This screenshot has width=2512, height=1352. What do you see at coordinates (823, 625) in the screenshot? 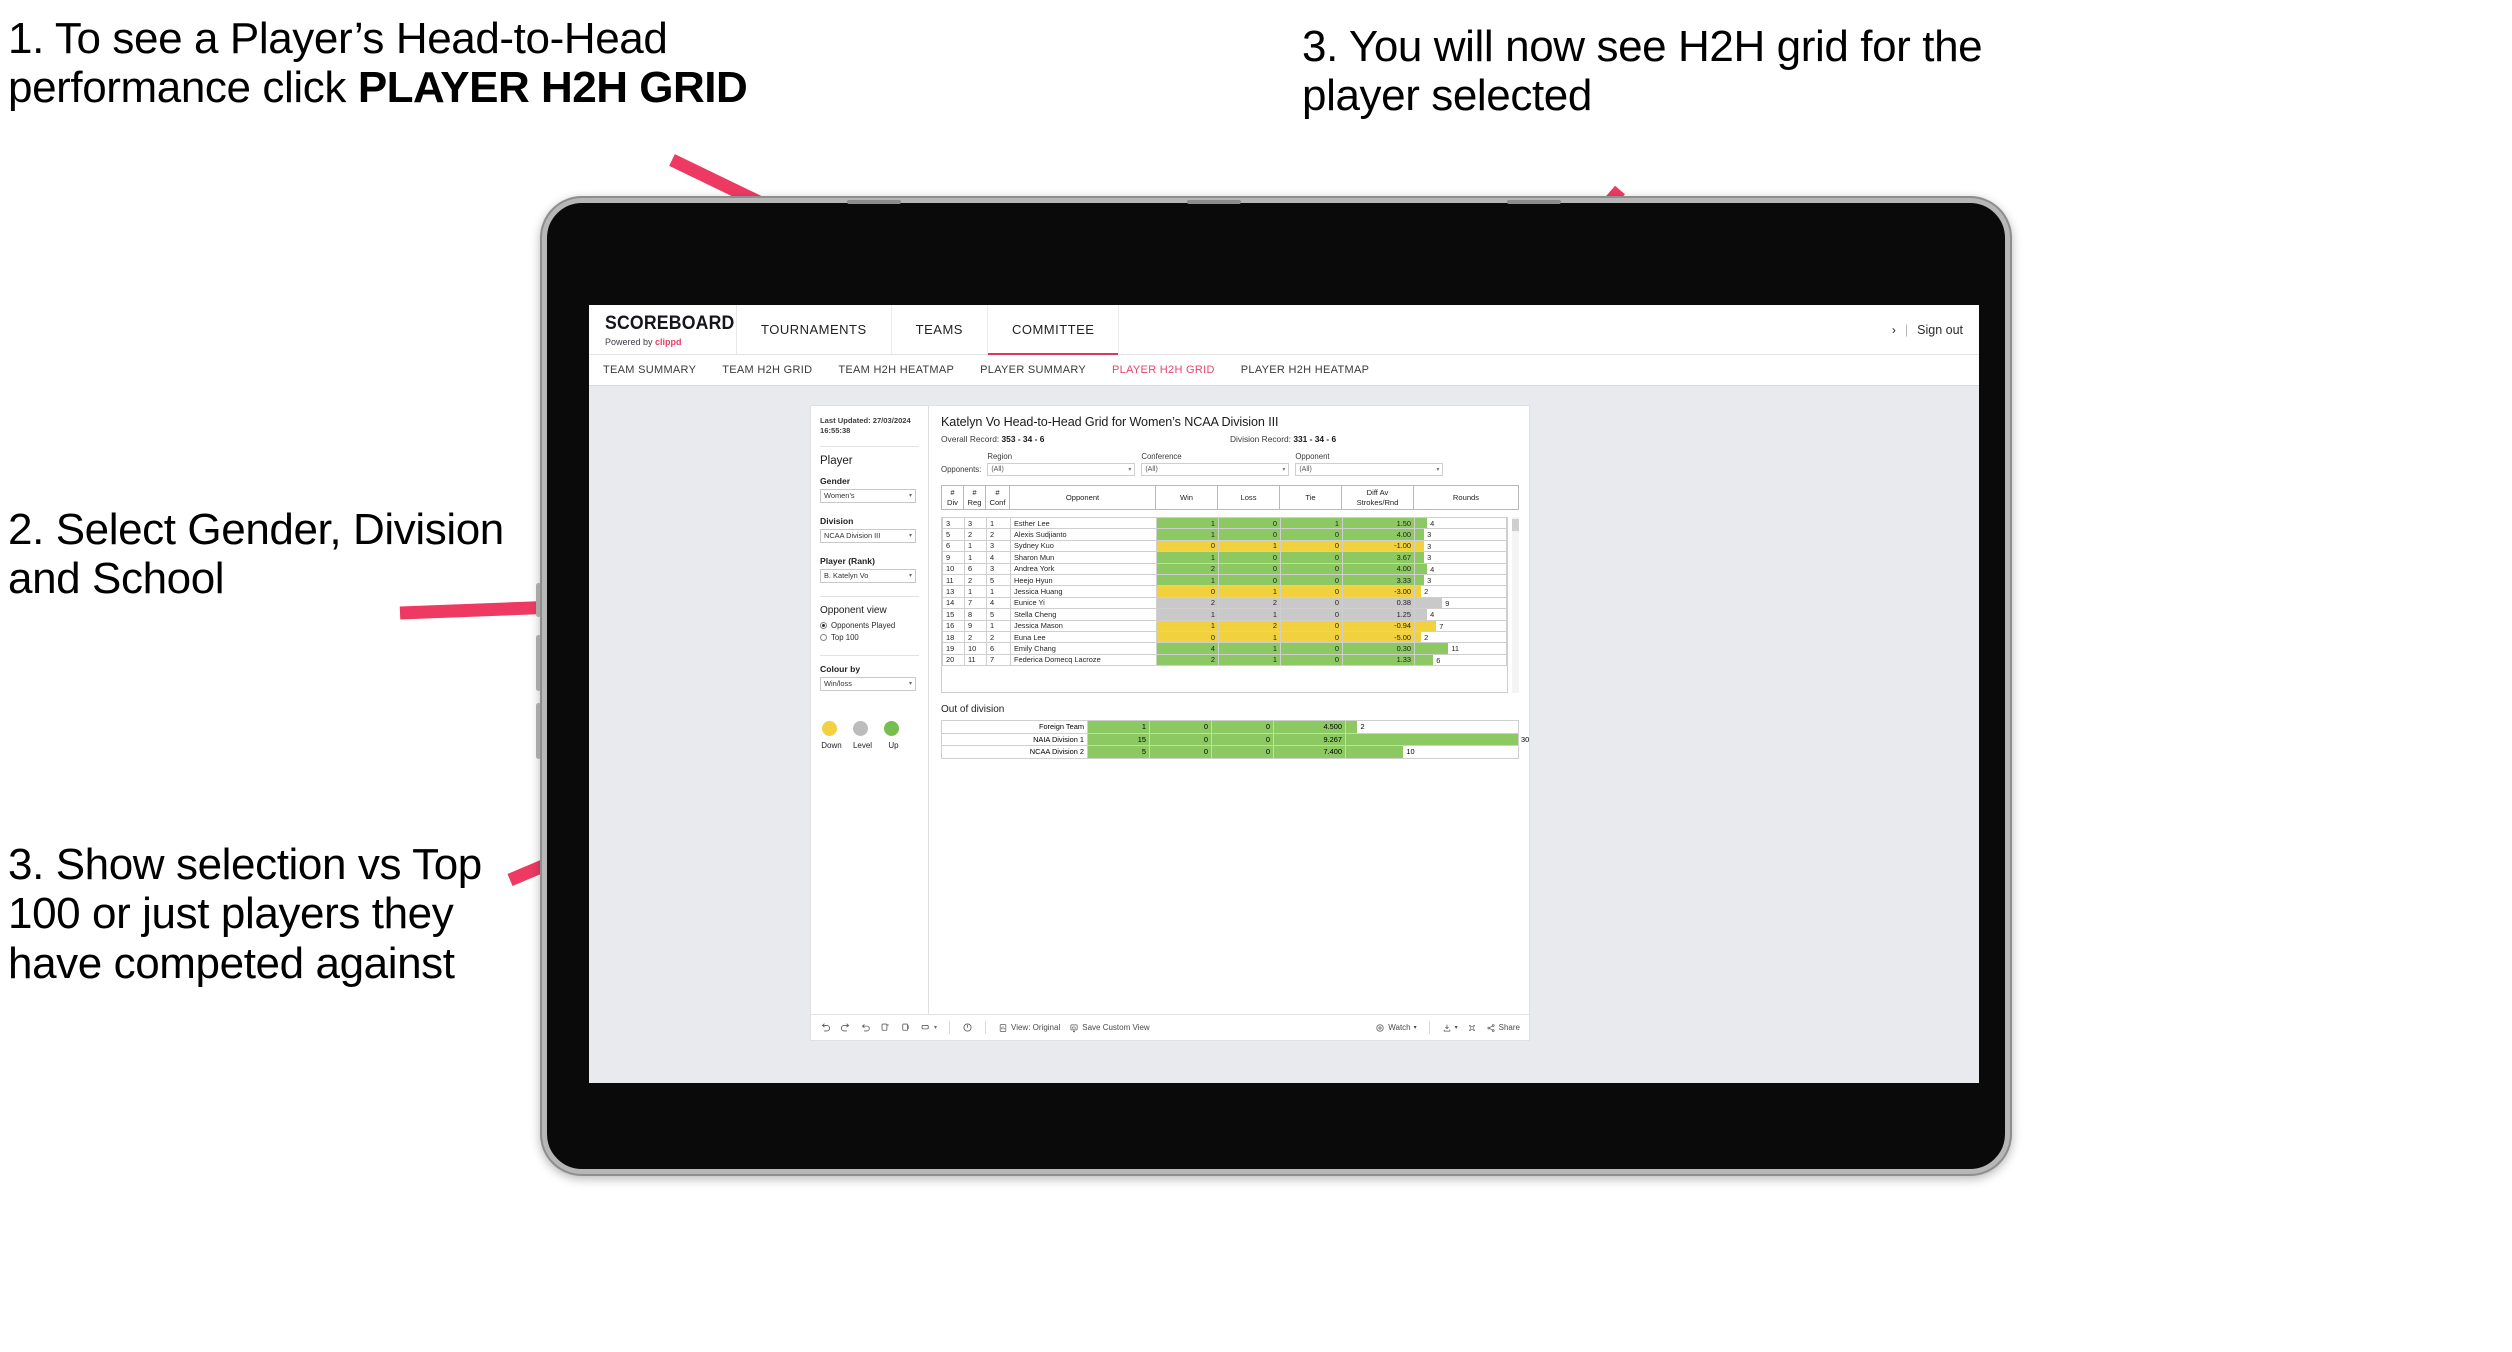
I see `radio-selected-icon` at bounding box center [823, 625].